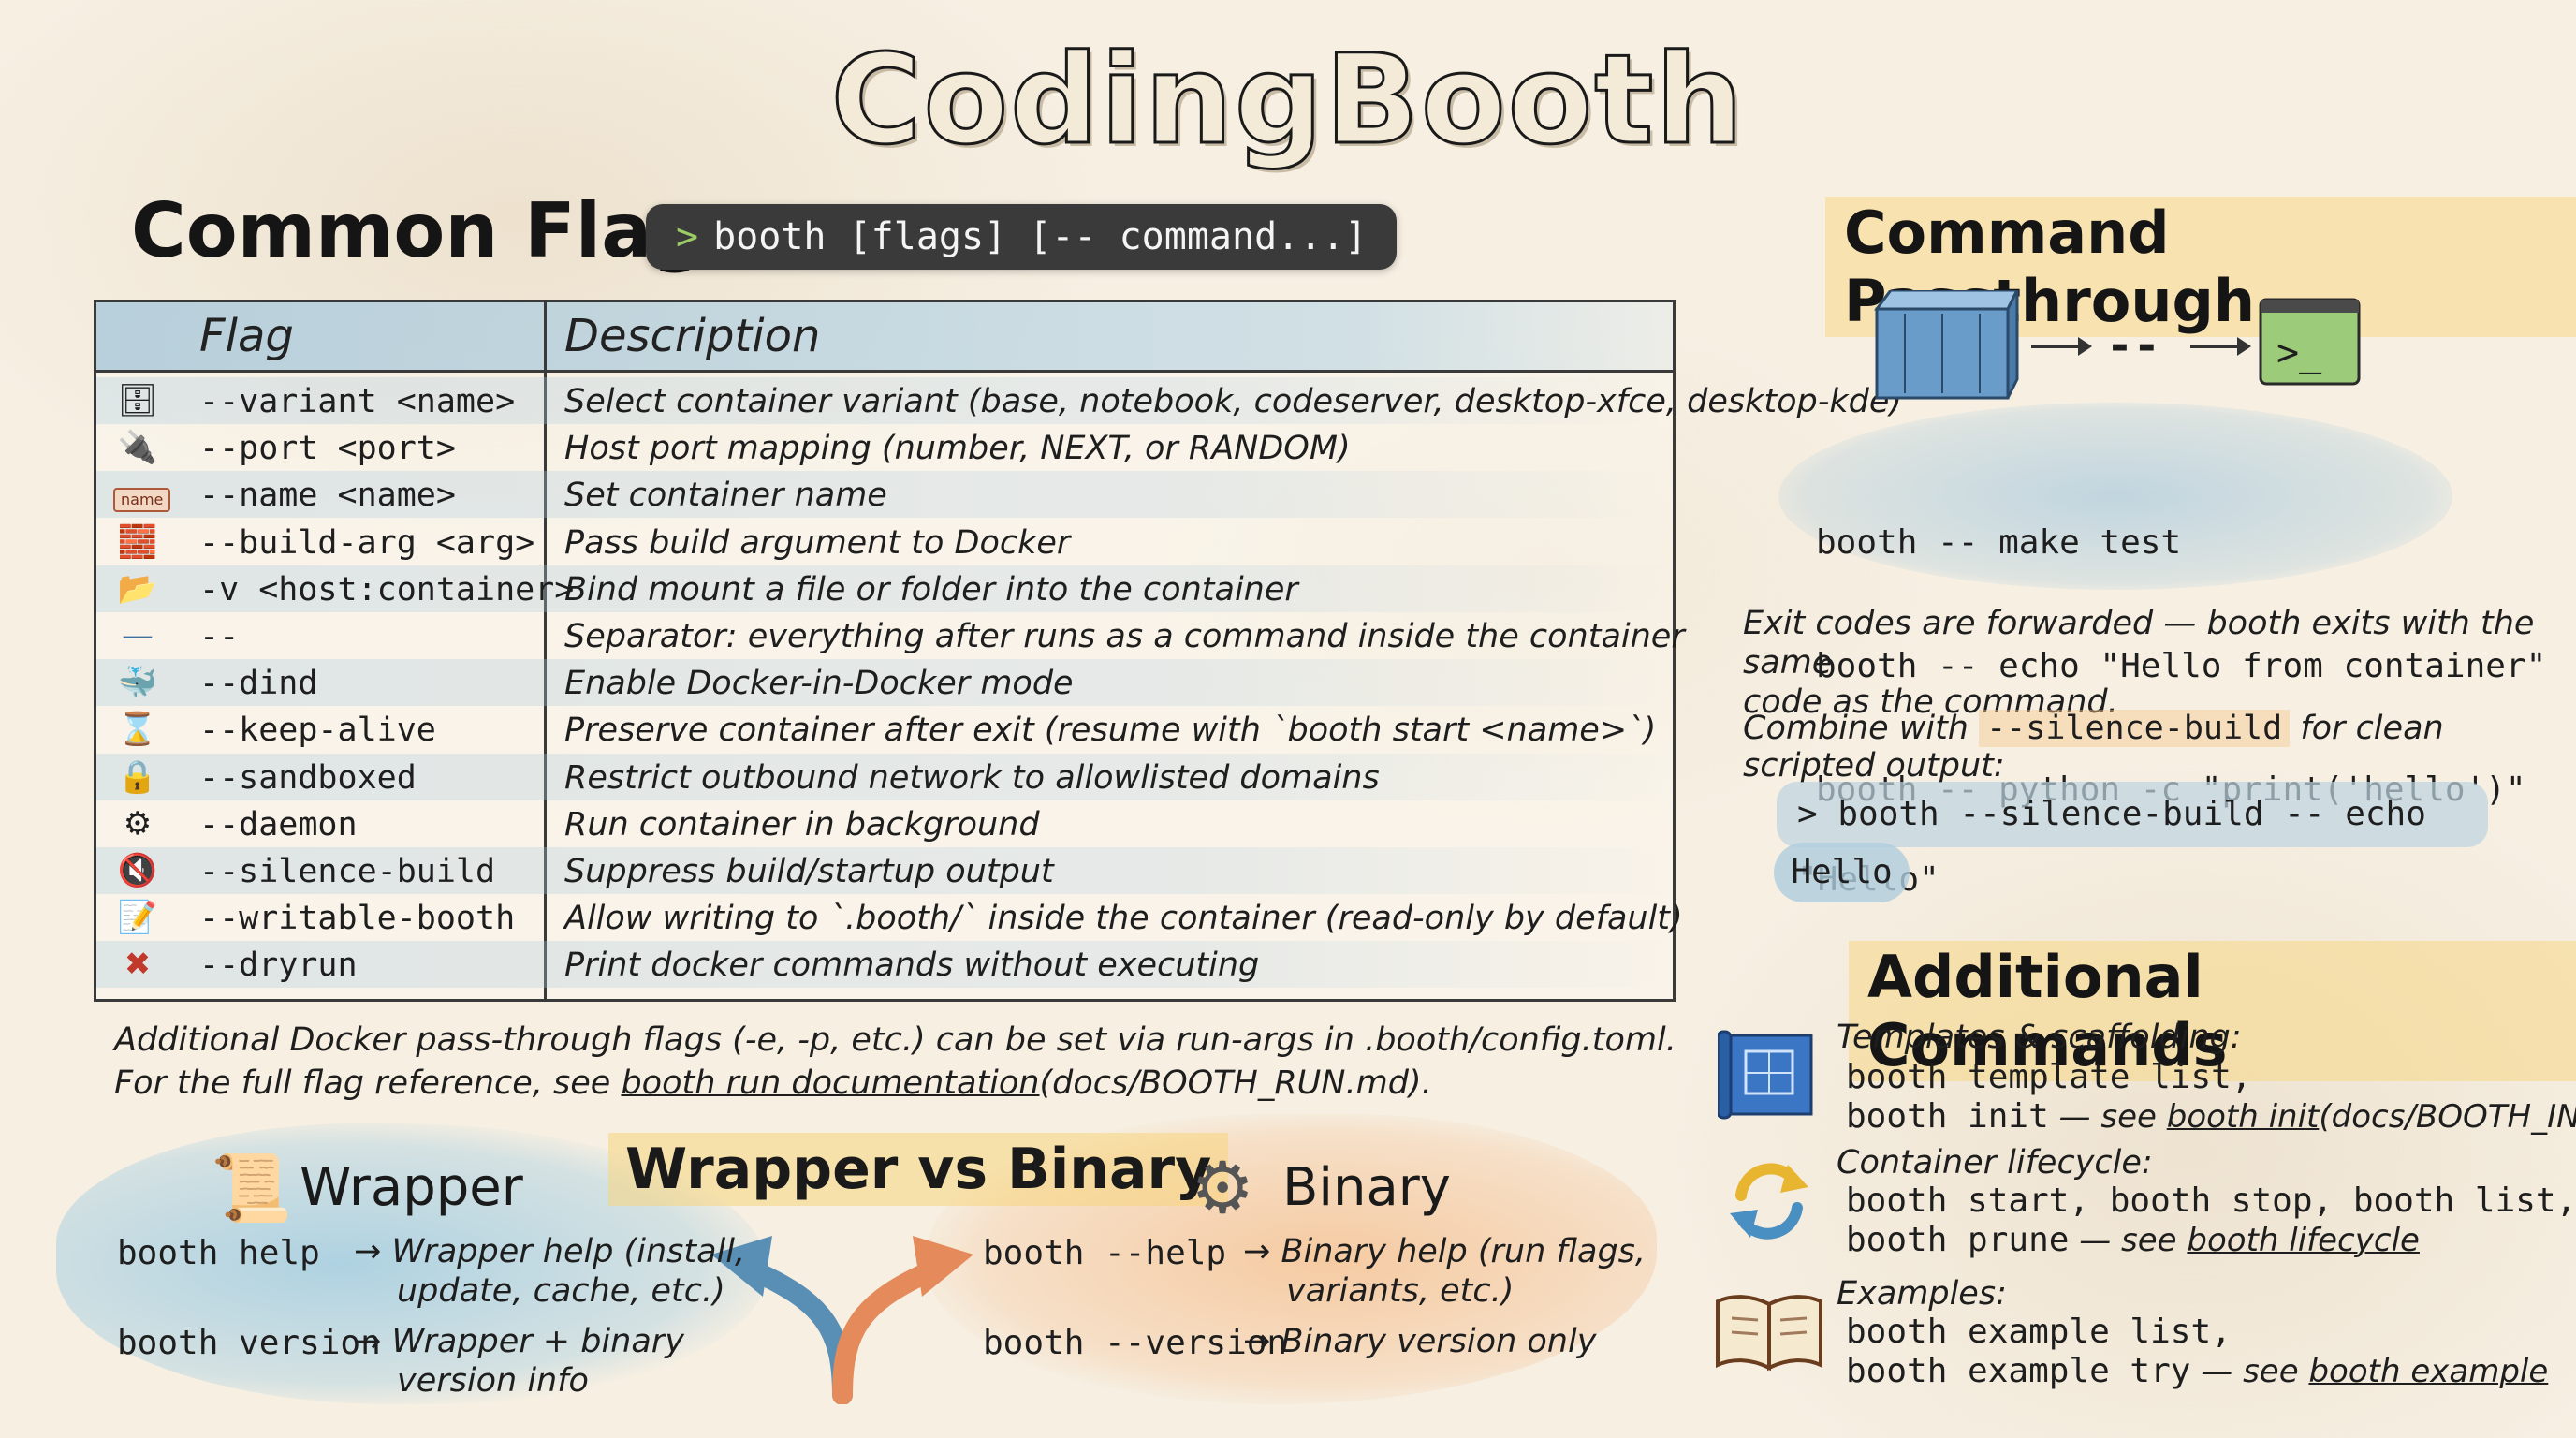 This screenshot has width=2576, height=1438. What do you see at coordinates (1842, 872) in the screenshot?
I see `example-output-bubble: Hello` at bounding box center [1842, 872].